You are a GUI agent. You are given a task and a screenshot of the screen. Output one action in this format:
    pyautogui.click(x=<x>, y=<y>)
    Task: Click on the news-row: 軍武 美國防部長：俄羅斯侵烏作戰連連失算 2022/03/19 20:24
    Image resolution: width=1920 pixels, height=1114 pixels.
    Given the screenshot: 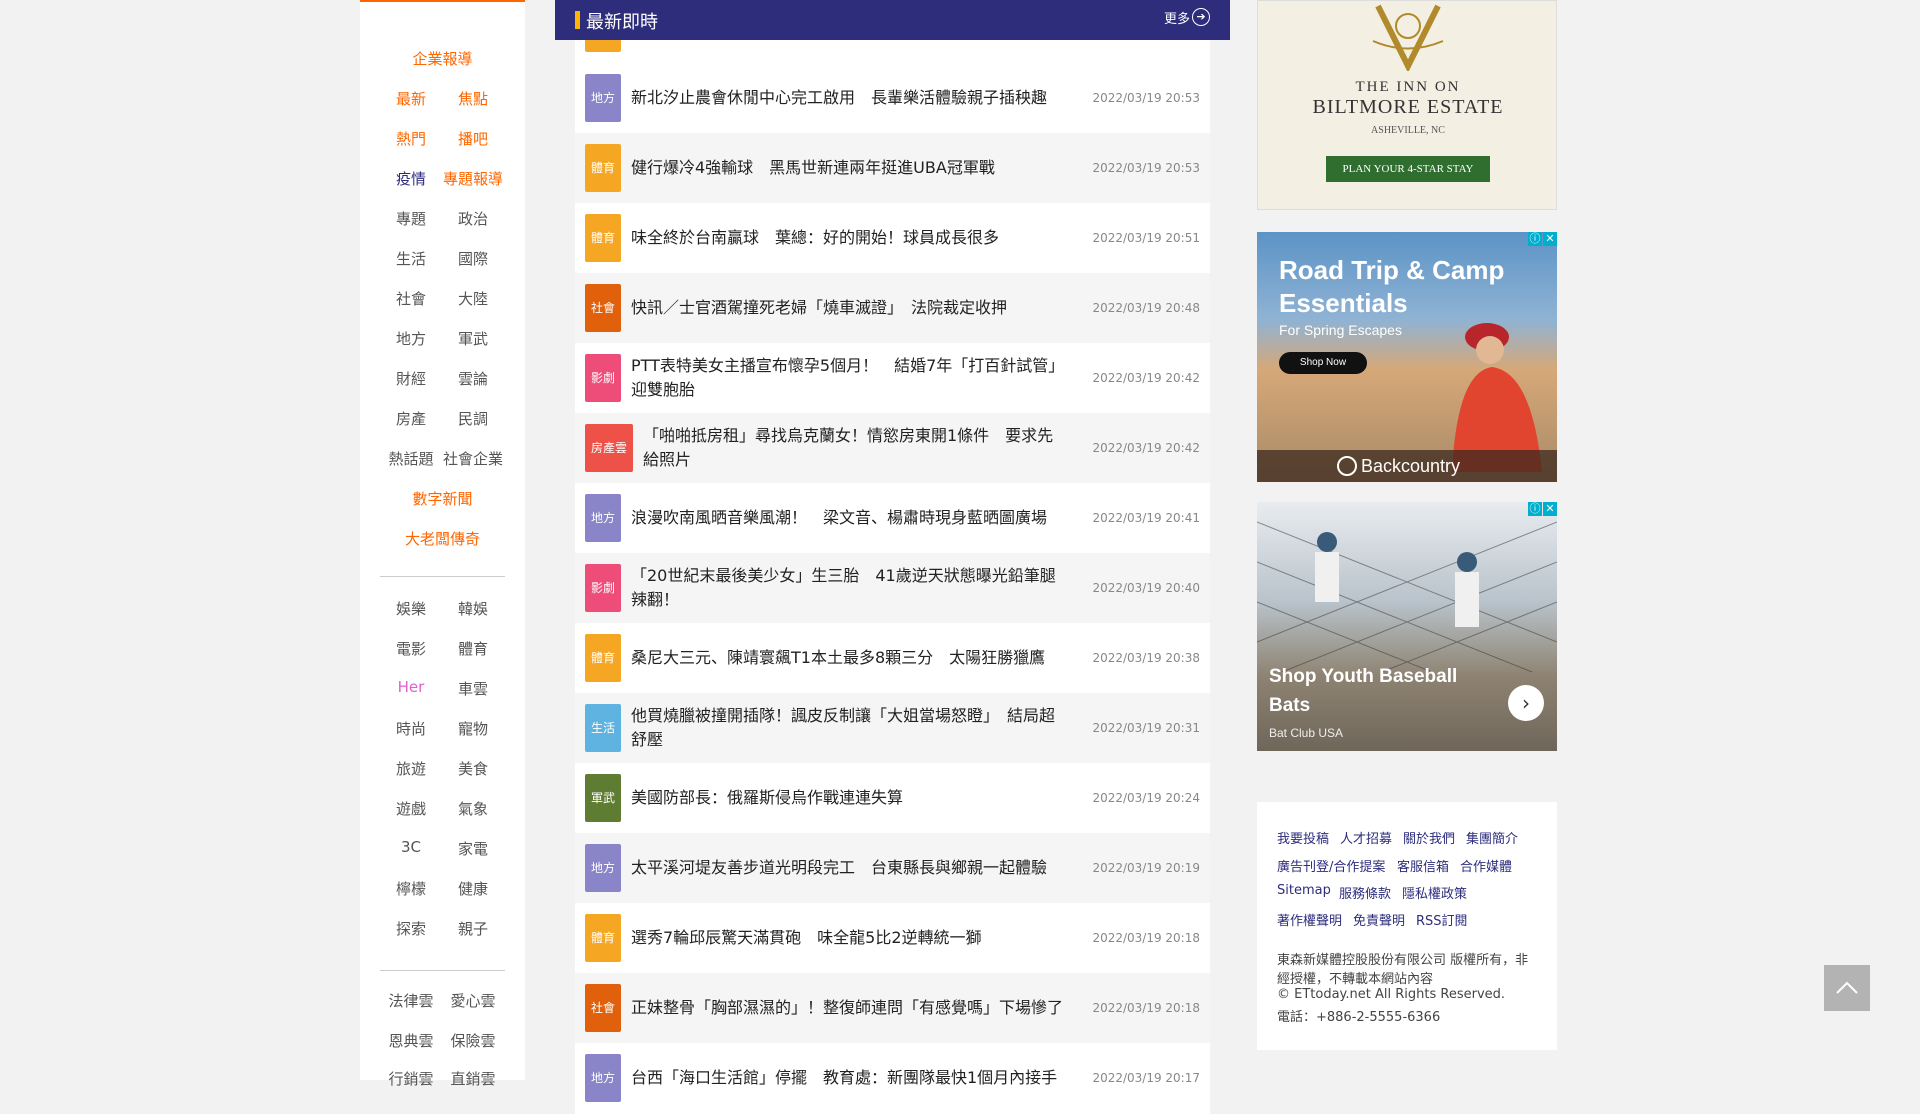 What is the action you would take?
    pyautogui.click(x=892, y=798)
    